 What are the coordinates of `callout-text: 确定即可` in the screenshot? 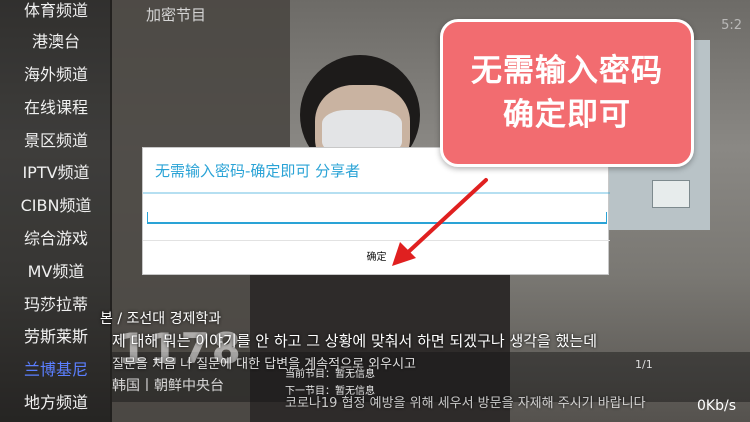 It's located at (567, 115).